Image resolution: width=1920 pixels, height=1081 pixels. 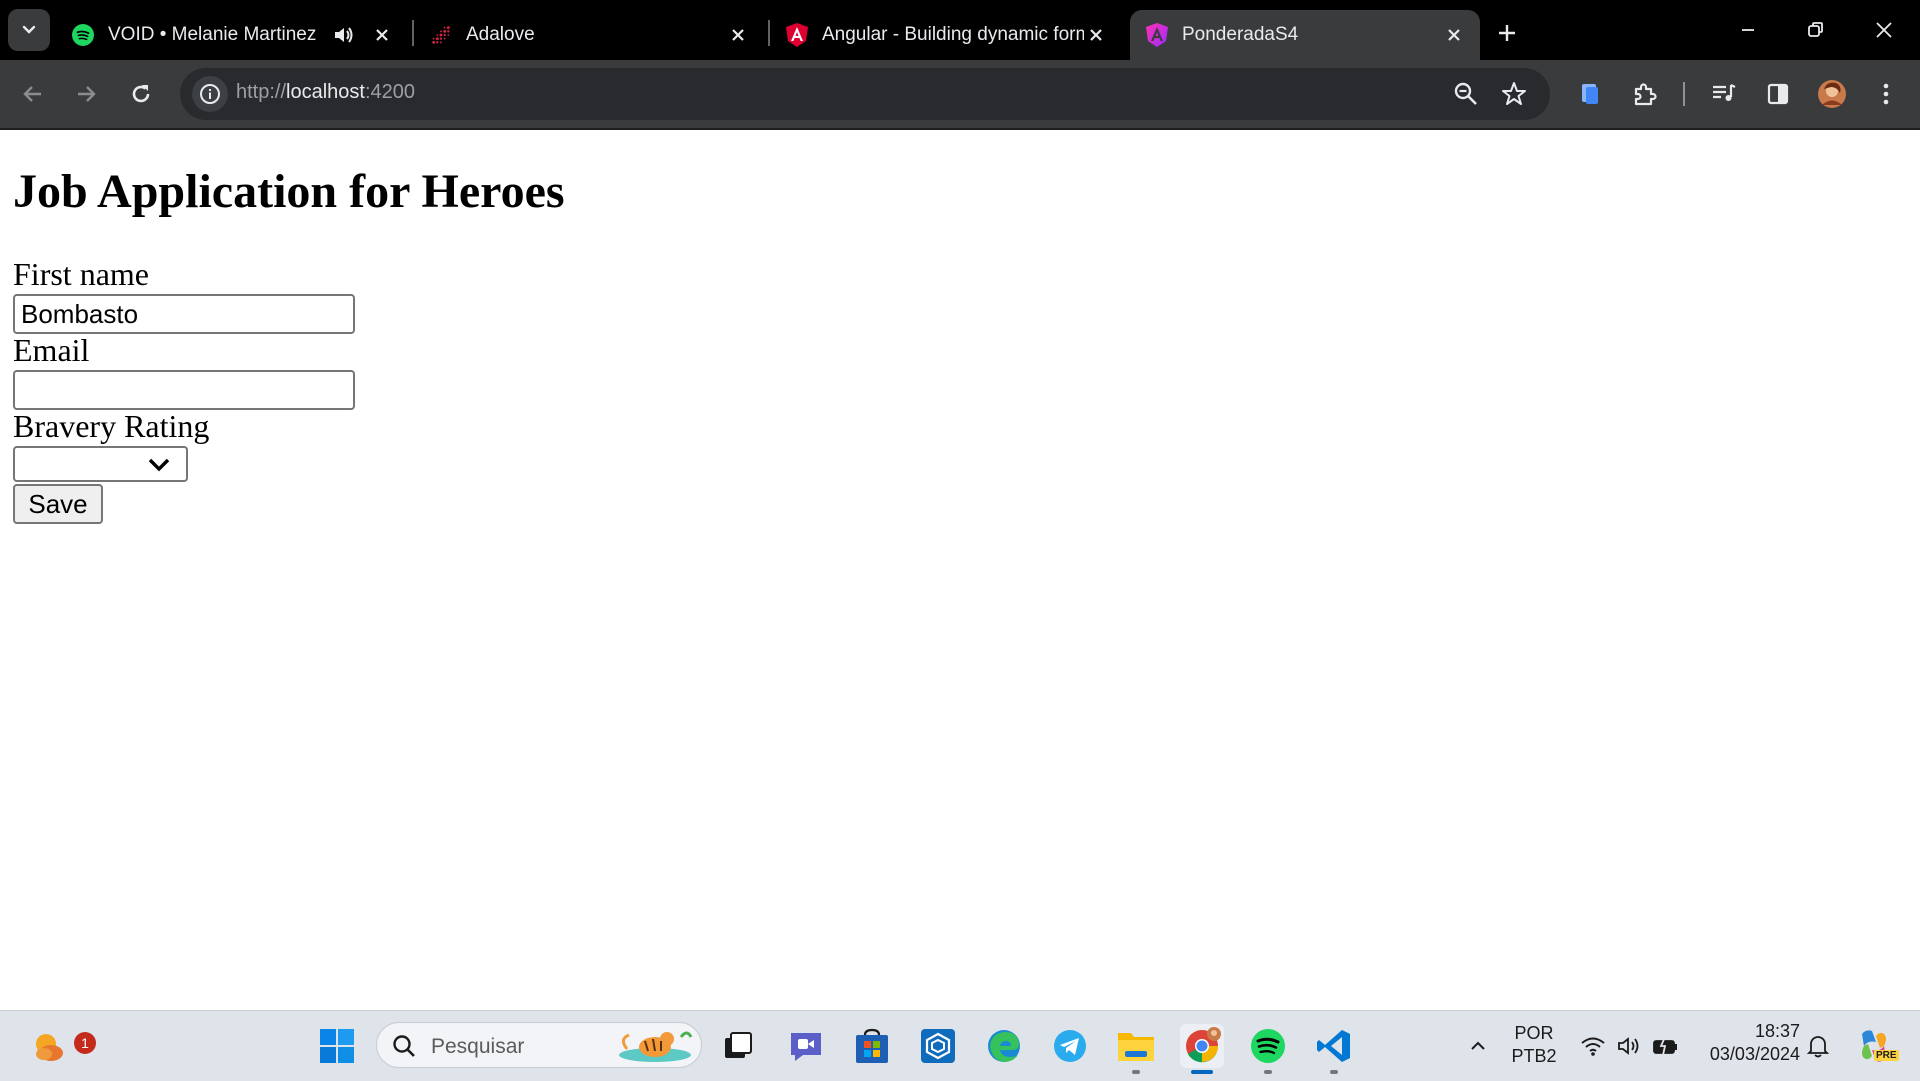 I want to click on dev-home-icon, so click(x=938, y=1046).